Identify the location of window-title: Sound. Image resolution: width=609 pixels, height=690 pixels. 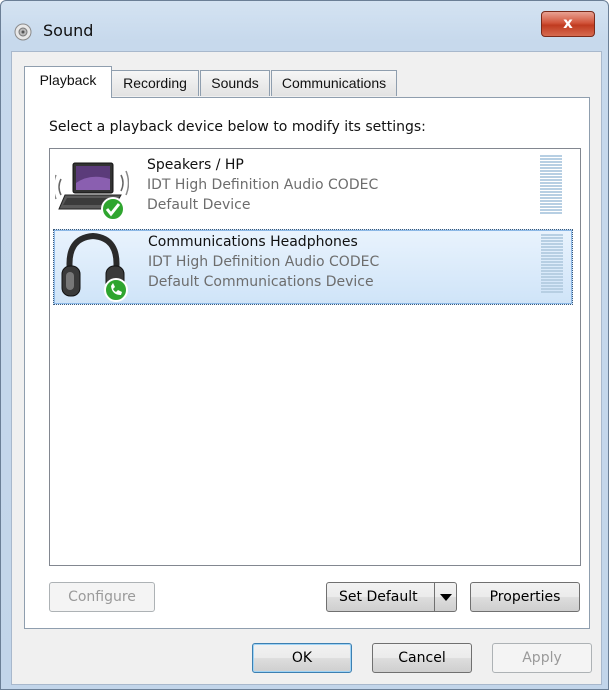
(68, 30).